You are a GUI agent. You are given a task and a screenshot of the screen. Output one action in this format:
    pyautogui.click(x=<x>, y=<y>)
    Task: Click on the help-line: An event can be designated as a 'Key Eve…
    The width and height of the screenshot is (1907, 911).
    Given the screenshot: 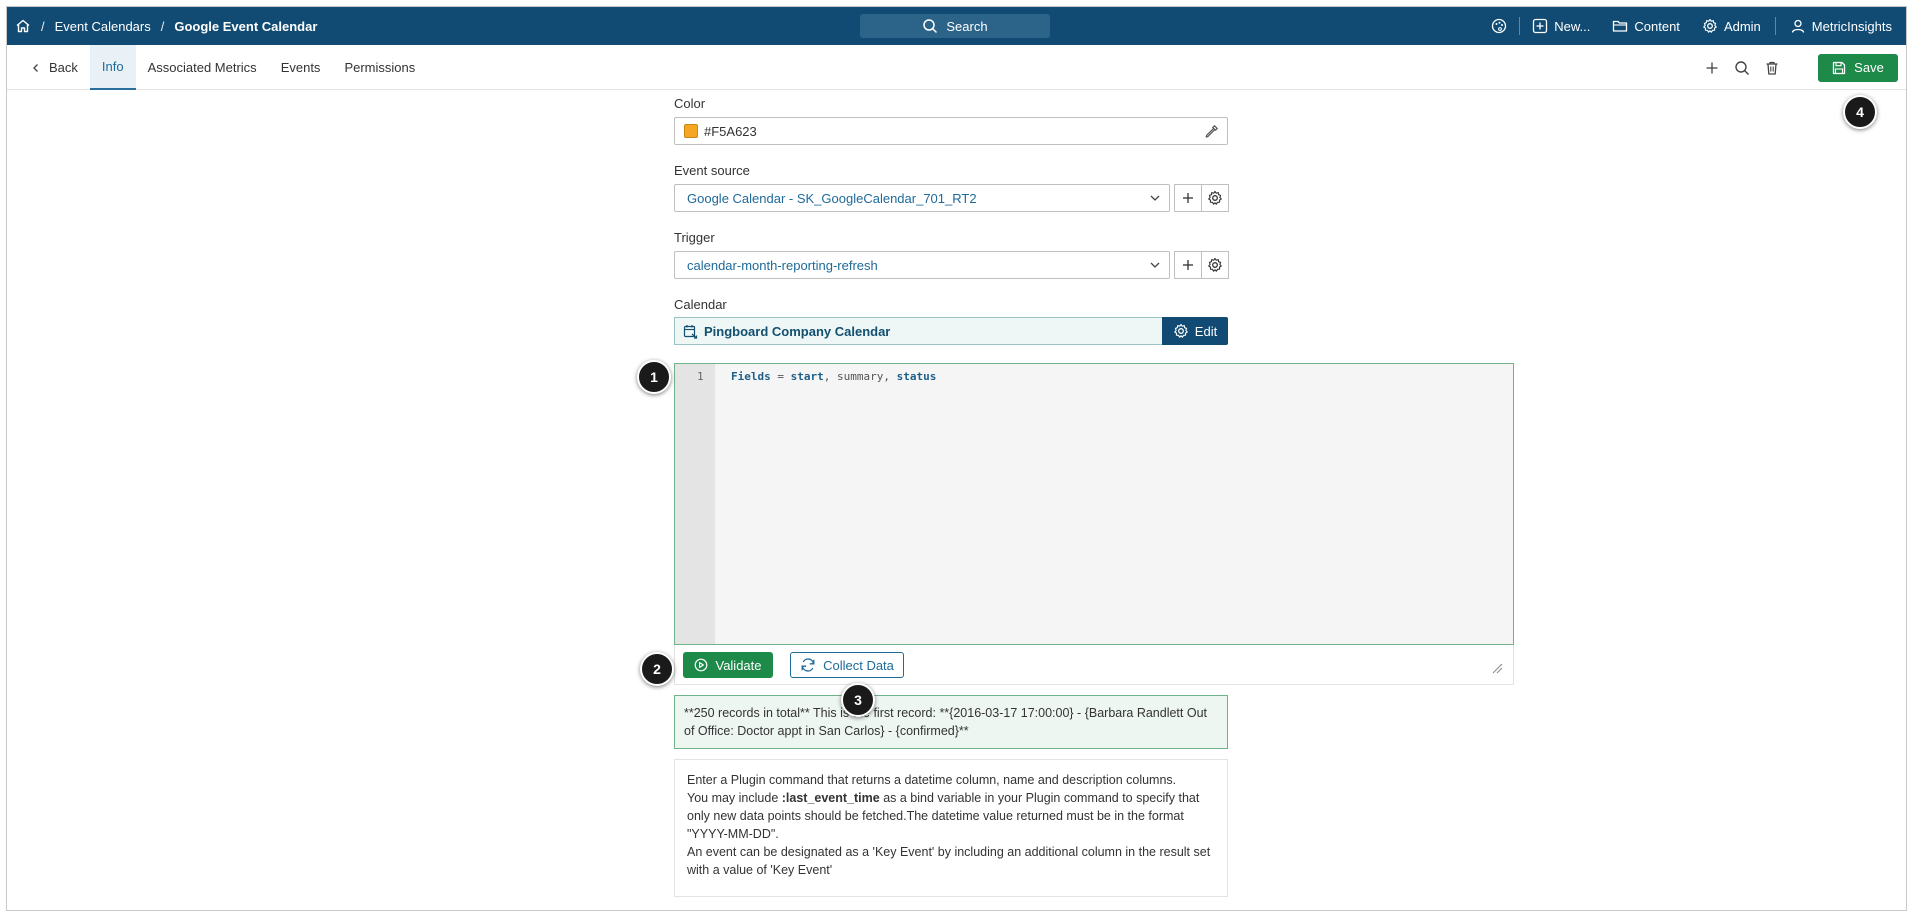 What is the action you would take?
    pyautogui.click(x=949, y=861)
    